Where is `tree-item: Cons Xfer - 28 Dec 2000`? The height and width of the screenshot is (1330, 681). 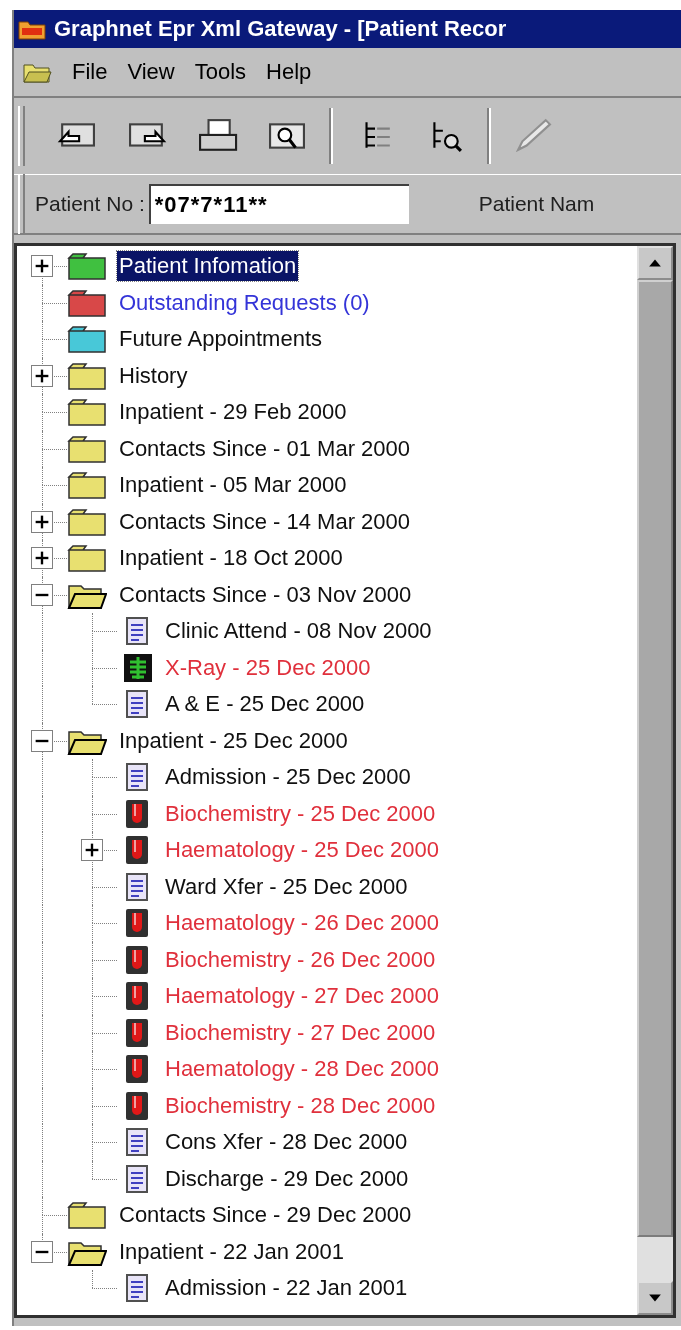
tree-item: Cons Xfer - 28 Dec 2000 is located at coordinates (286, 1142).